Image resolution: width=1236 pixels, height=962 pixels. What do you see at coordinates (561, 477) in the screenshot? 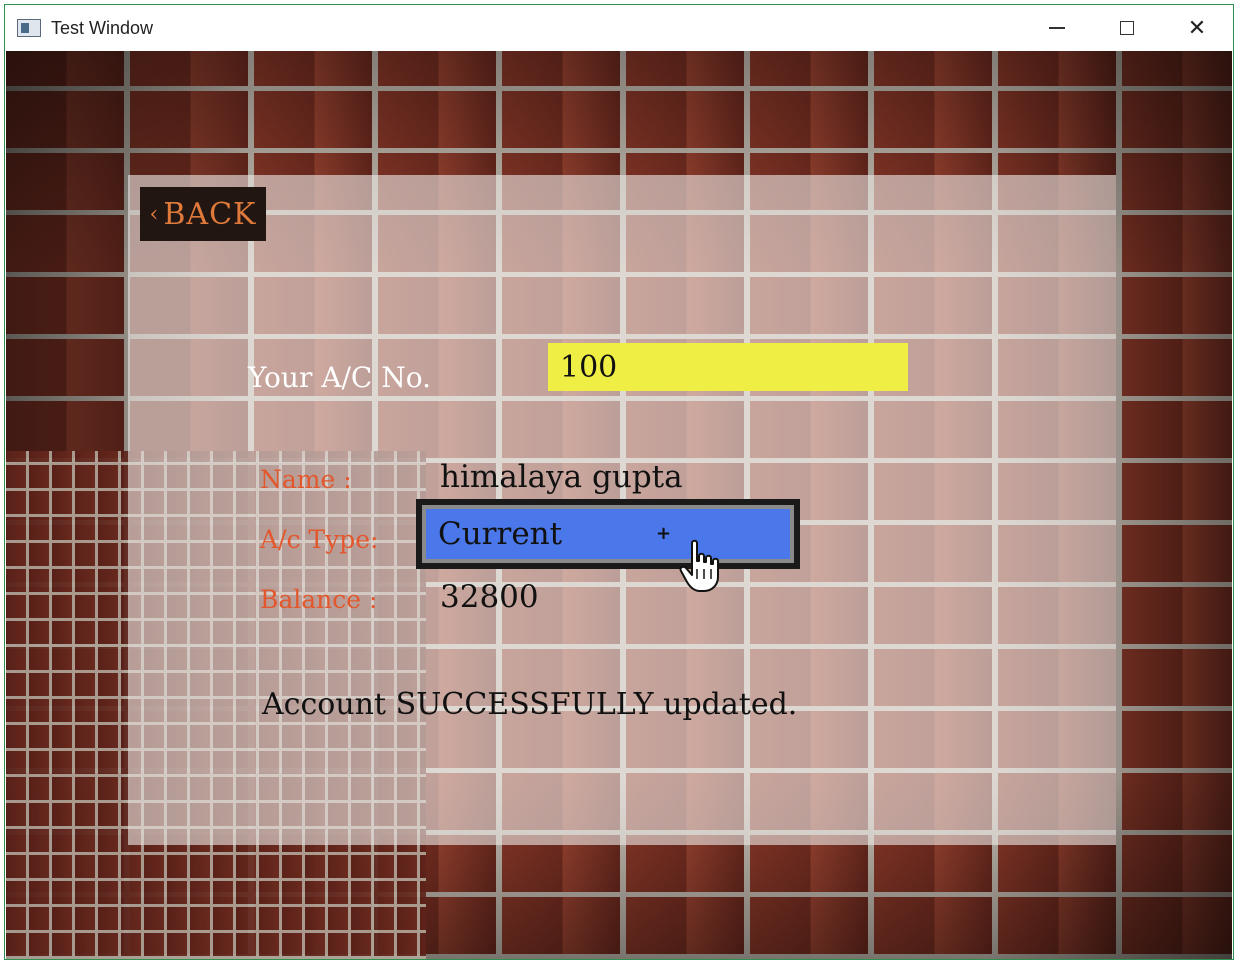
I see `name-value: himalaya gupta` at bounding box center [561, 477].